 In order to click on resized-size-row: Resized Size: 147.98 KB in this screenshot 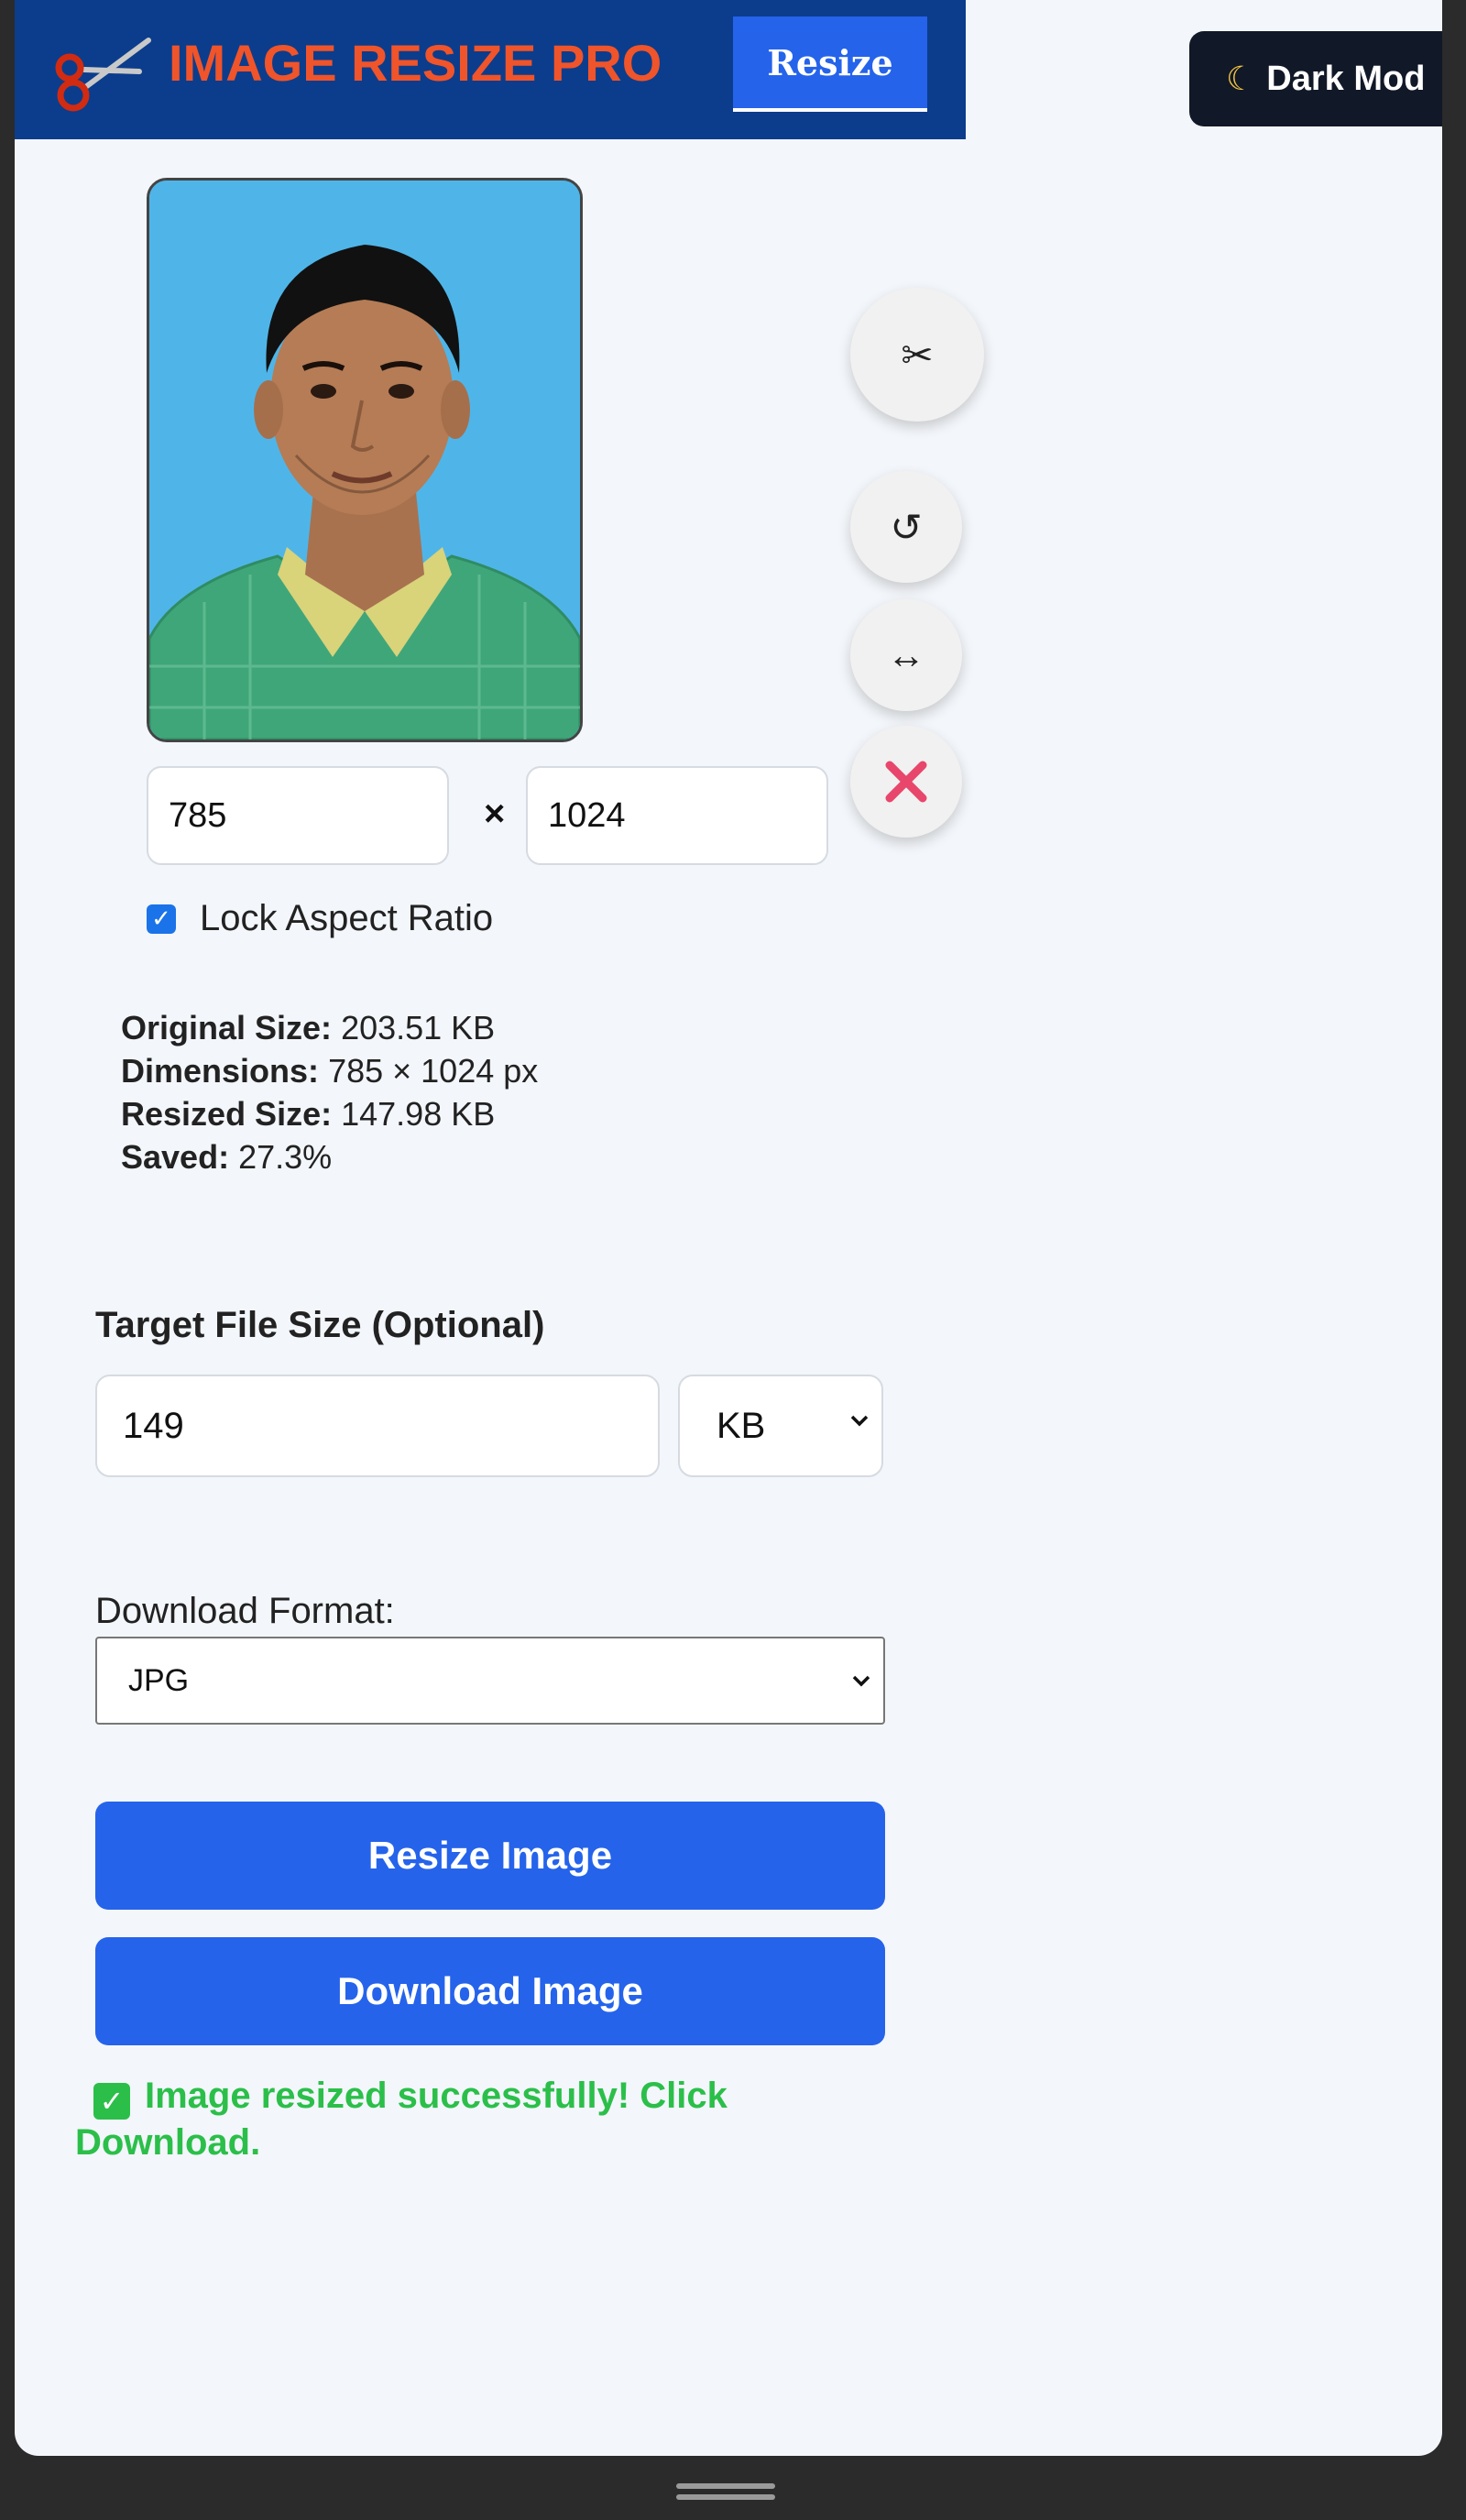, I will do `click(308, 1114)`.